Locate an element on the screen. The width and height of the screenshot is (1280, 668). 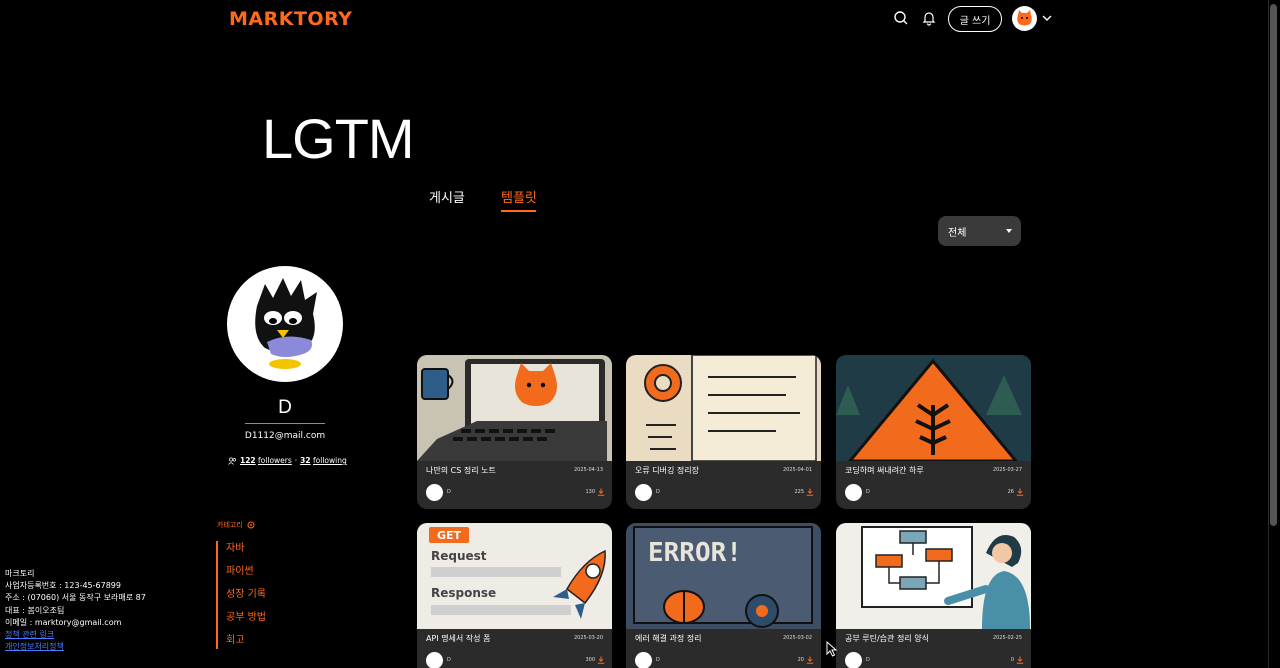
template-card: ERROR! 에러 해결 과정 정리 2025-03-02 D 20 is located at coordinates (723, 595).